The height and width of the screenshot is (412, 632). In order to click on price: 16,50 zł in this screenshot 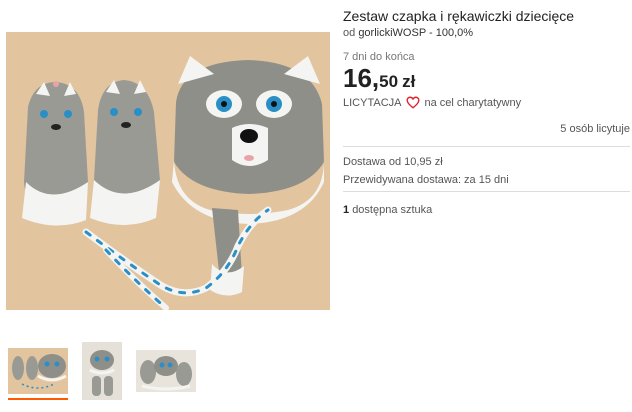, I will do `click(379, 78)`.